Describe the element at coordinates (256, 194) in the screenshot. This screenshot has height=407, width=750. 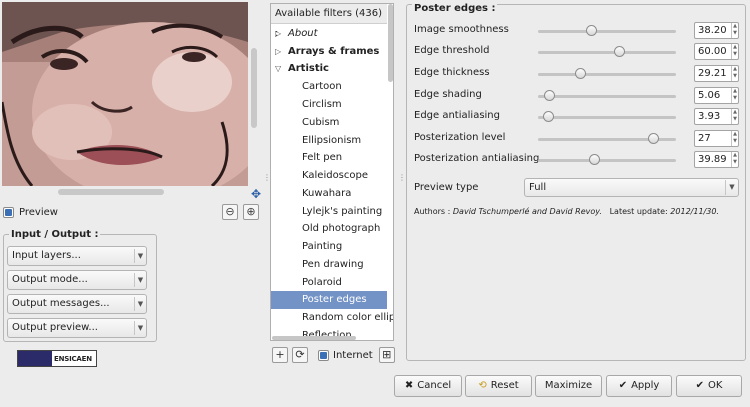
I see `move-icon: ✥` at that location.